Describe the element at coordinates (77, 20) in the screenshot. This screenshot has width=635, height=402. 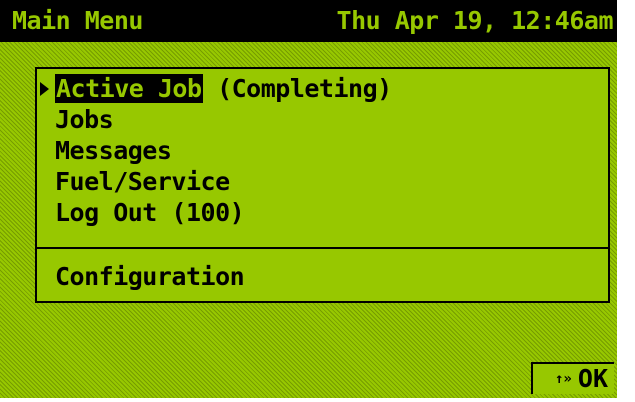
I see `page-title: Main Menu` at that location.